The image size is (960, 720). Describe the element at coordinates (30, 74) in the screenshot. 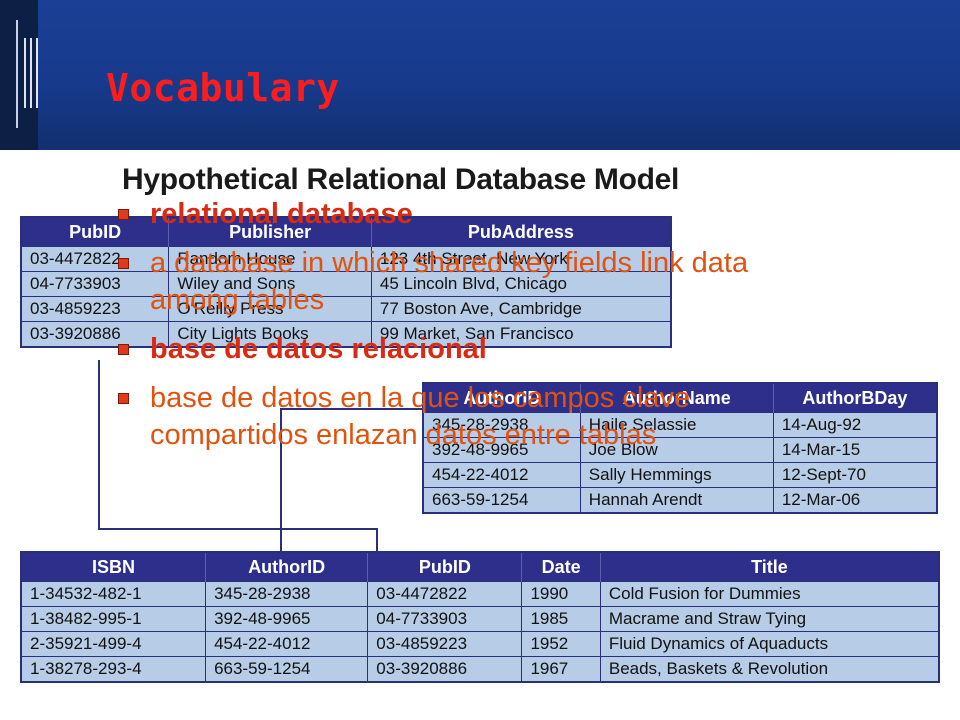

I see `window-decoration` at that location.